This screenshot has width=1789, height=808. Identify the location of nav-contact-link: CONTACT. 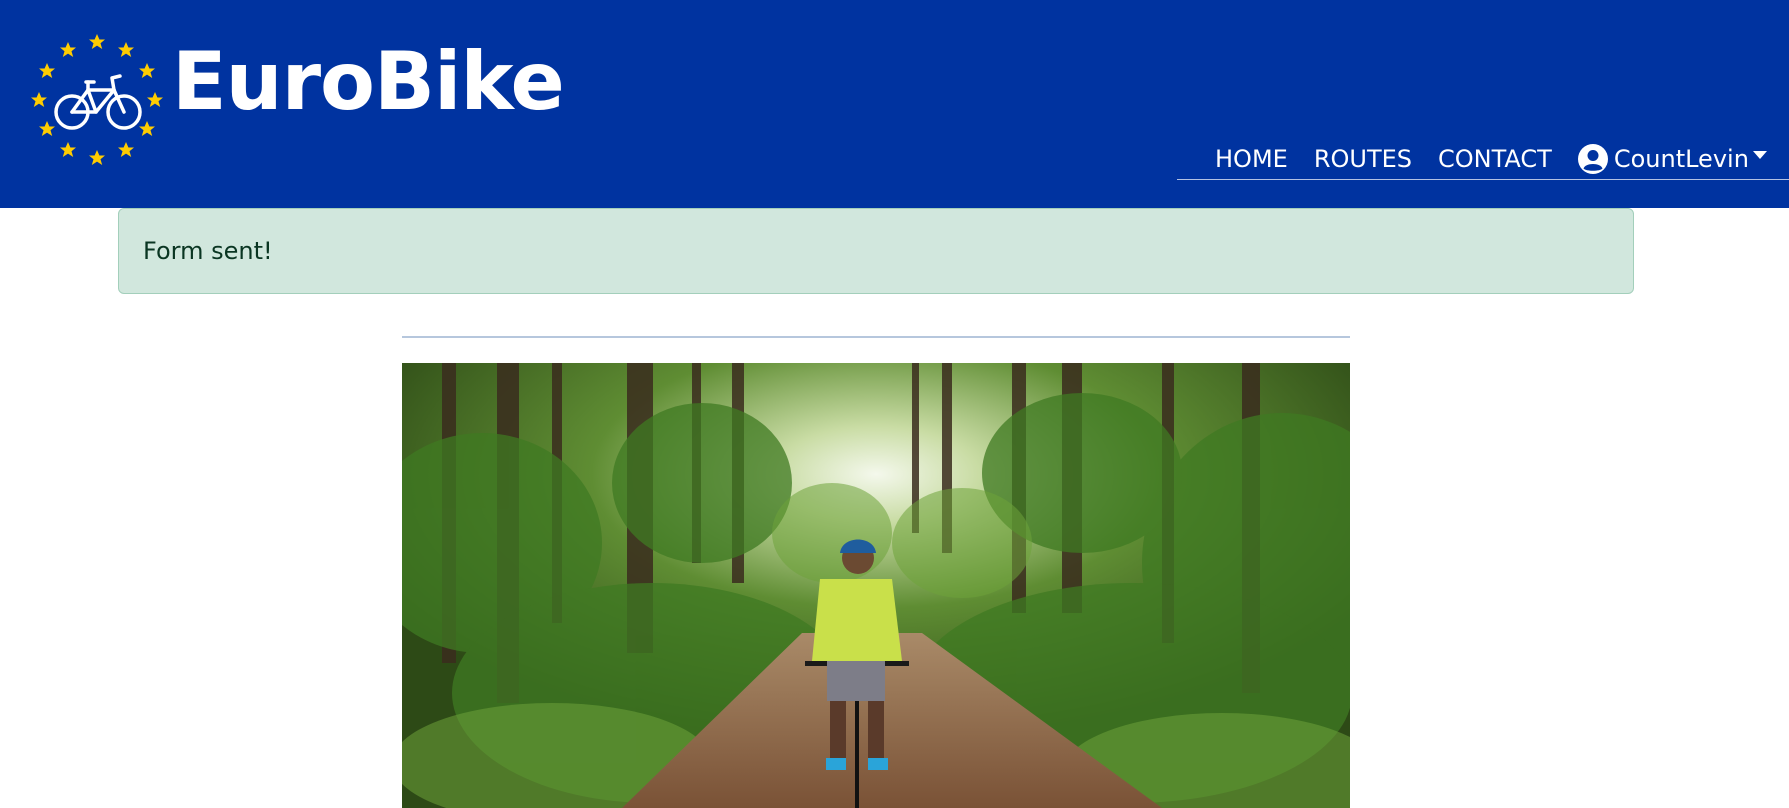
(1495, 159).